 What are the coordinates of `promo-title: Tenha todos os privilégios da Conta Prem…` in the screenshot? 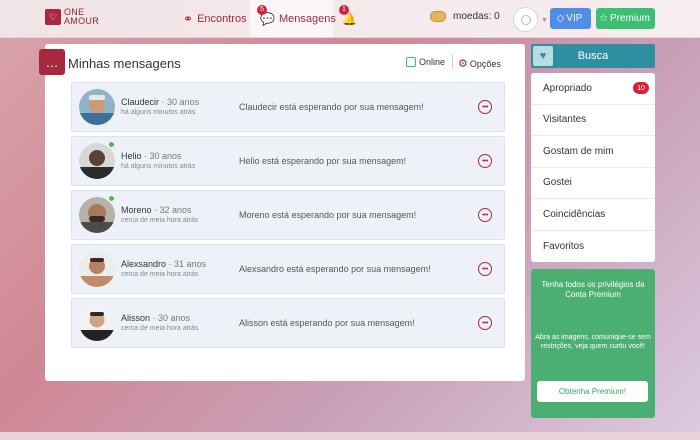 It's located at (593, 289).